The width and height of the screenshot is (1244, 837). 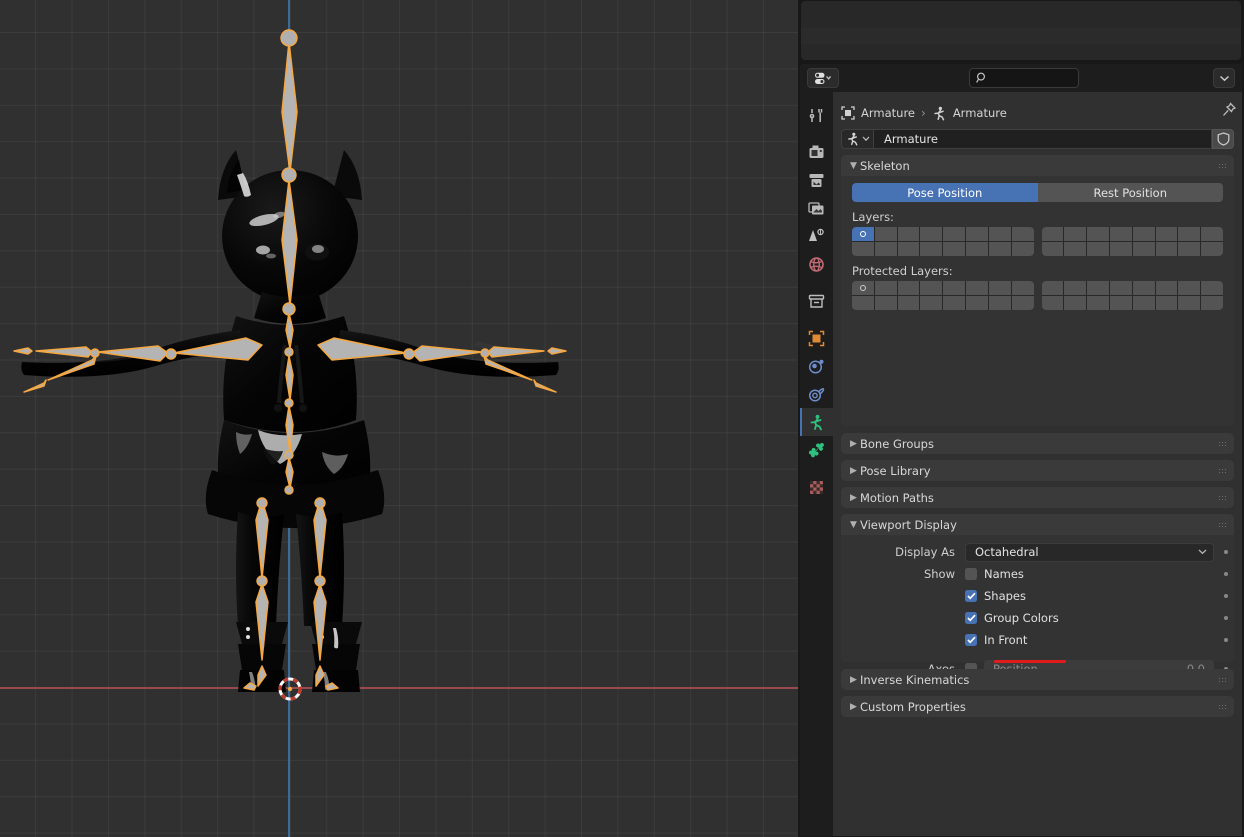 What do you see at coordinates (816, 236) in the screenshot?
I see `tab-scene` at bounding box center [816, 236].